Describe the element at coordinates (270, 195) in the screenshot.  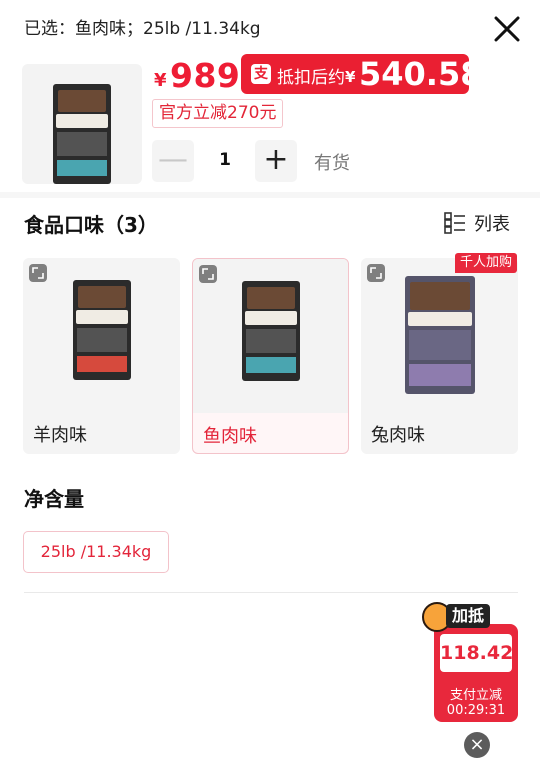
I see `section-divider` at that location.